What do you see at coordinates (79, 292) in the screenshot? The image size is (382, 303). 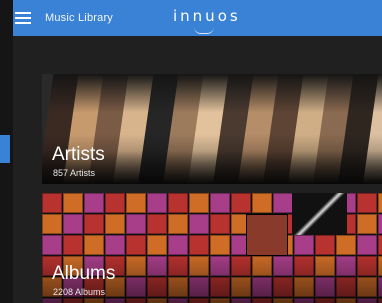 I see `albums-tile-count: 2208 Albums` at bounding box center [79, 292].